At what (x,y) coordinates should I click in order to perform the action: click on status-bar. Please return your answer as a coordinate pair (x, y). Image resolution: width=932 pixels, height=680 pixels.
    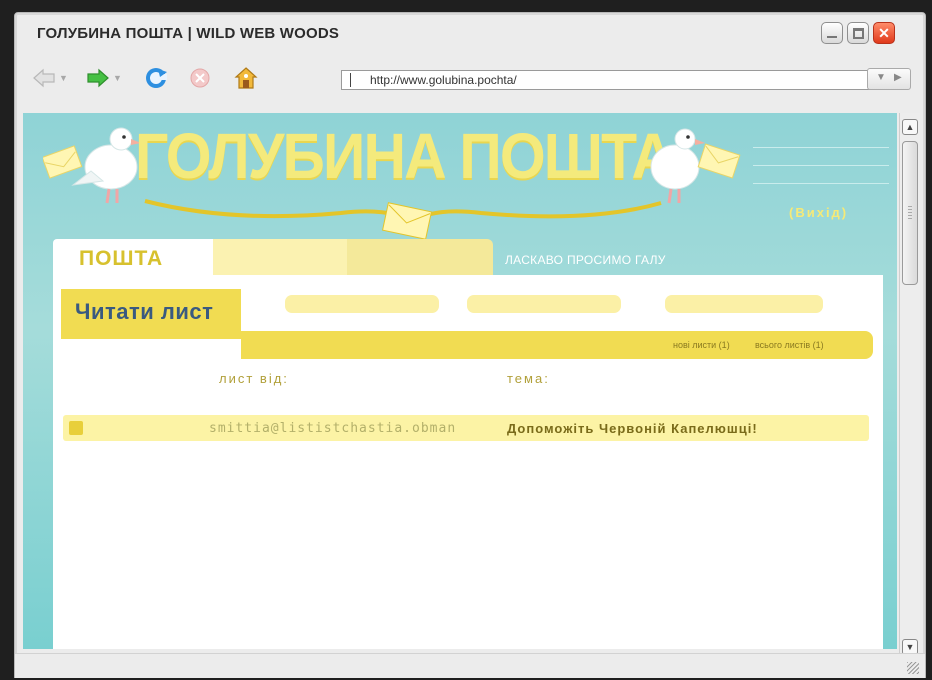
    Looking at the image, I should click on (470, 665).